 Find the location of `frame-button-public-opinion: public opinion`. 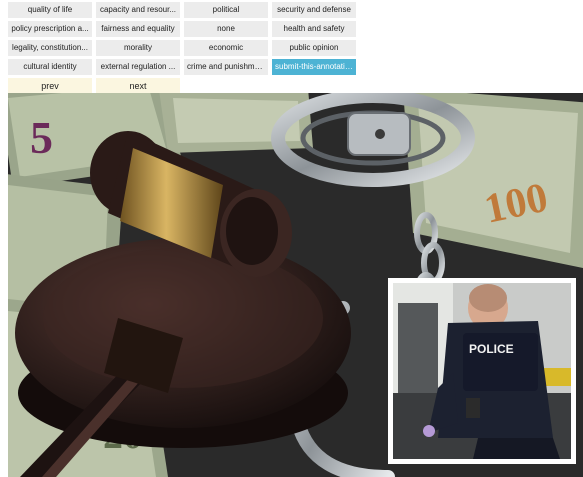

frame-button-public-opinion: public opinion is located at coordinates (314, 48).